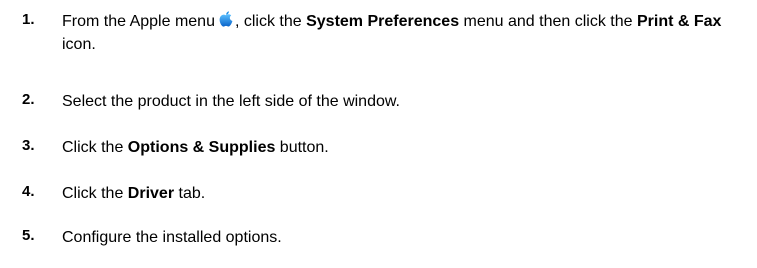  I want to click on step-number: 4., so click(28, 191).